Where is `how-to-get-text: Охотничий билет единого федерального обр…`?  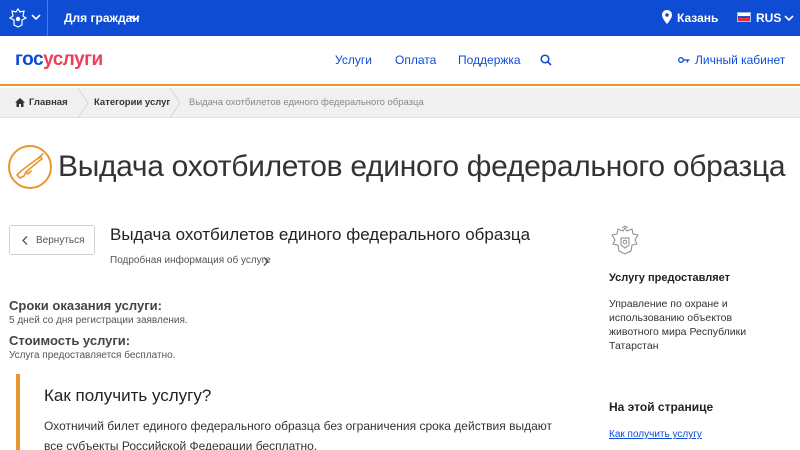
how-to-get-text: Охотничий билет единого федерального обр… is located at coordinates (298, 434).